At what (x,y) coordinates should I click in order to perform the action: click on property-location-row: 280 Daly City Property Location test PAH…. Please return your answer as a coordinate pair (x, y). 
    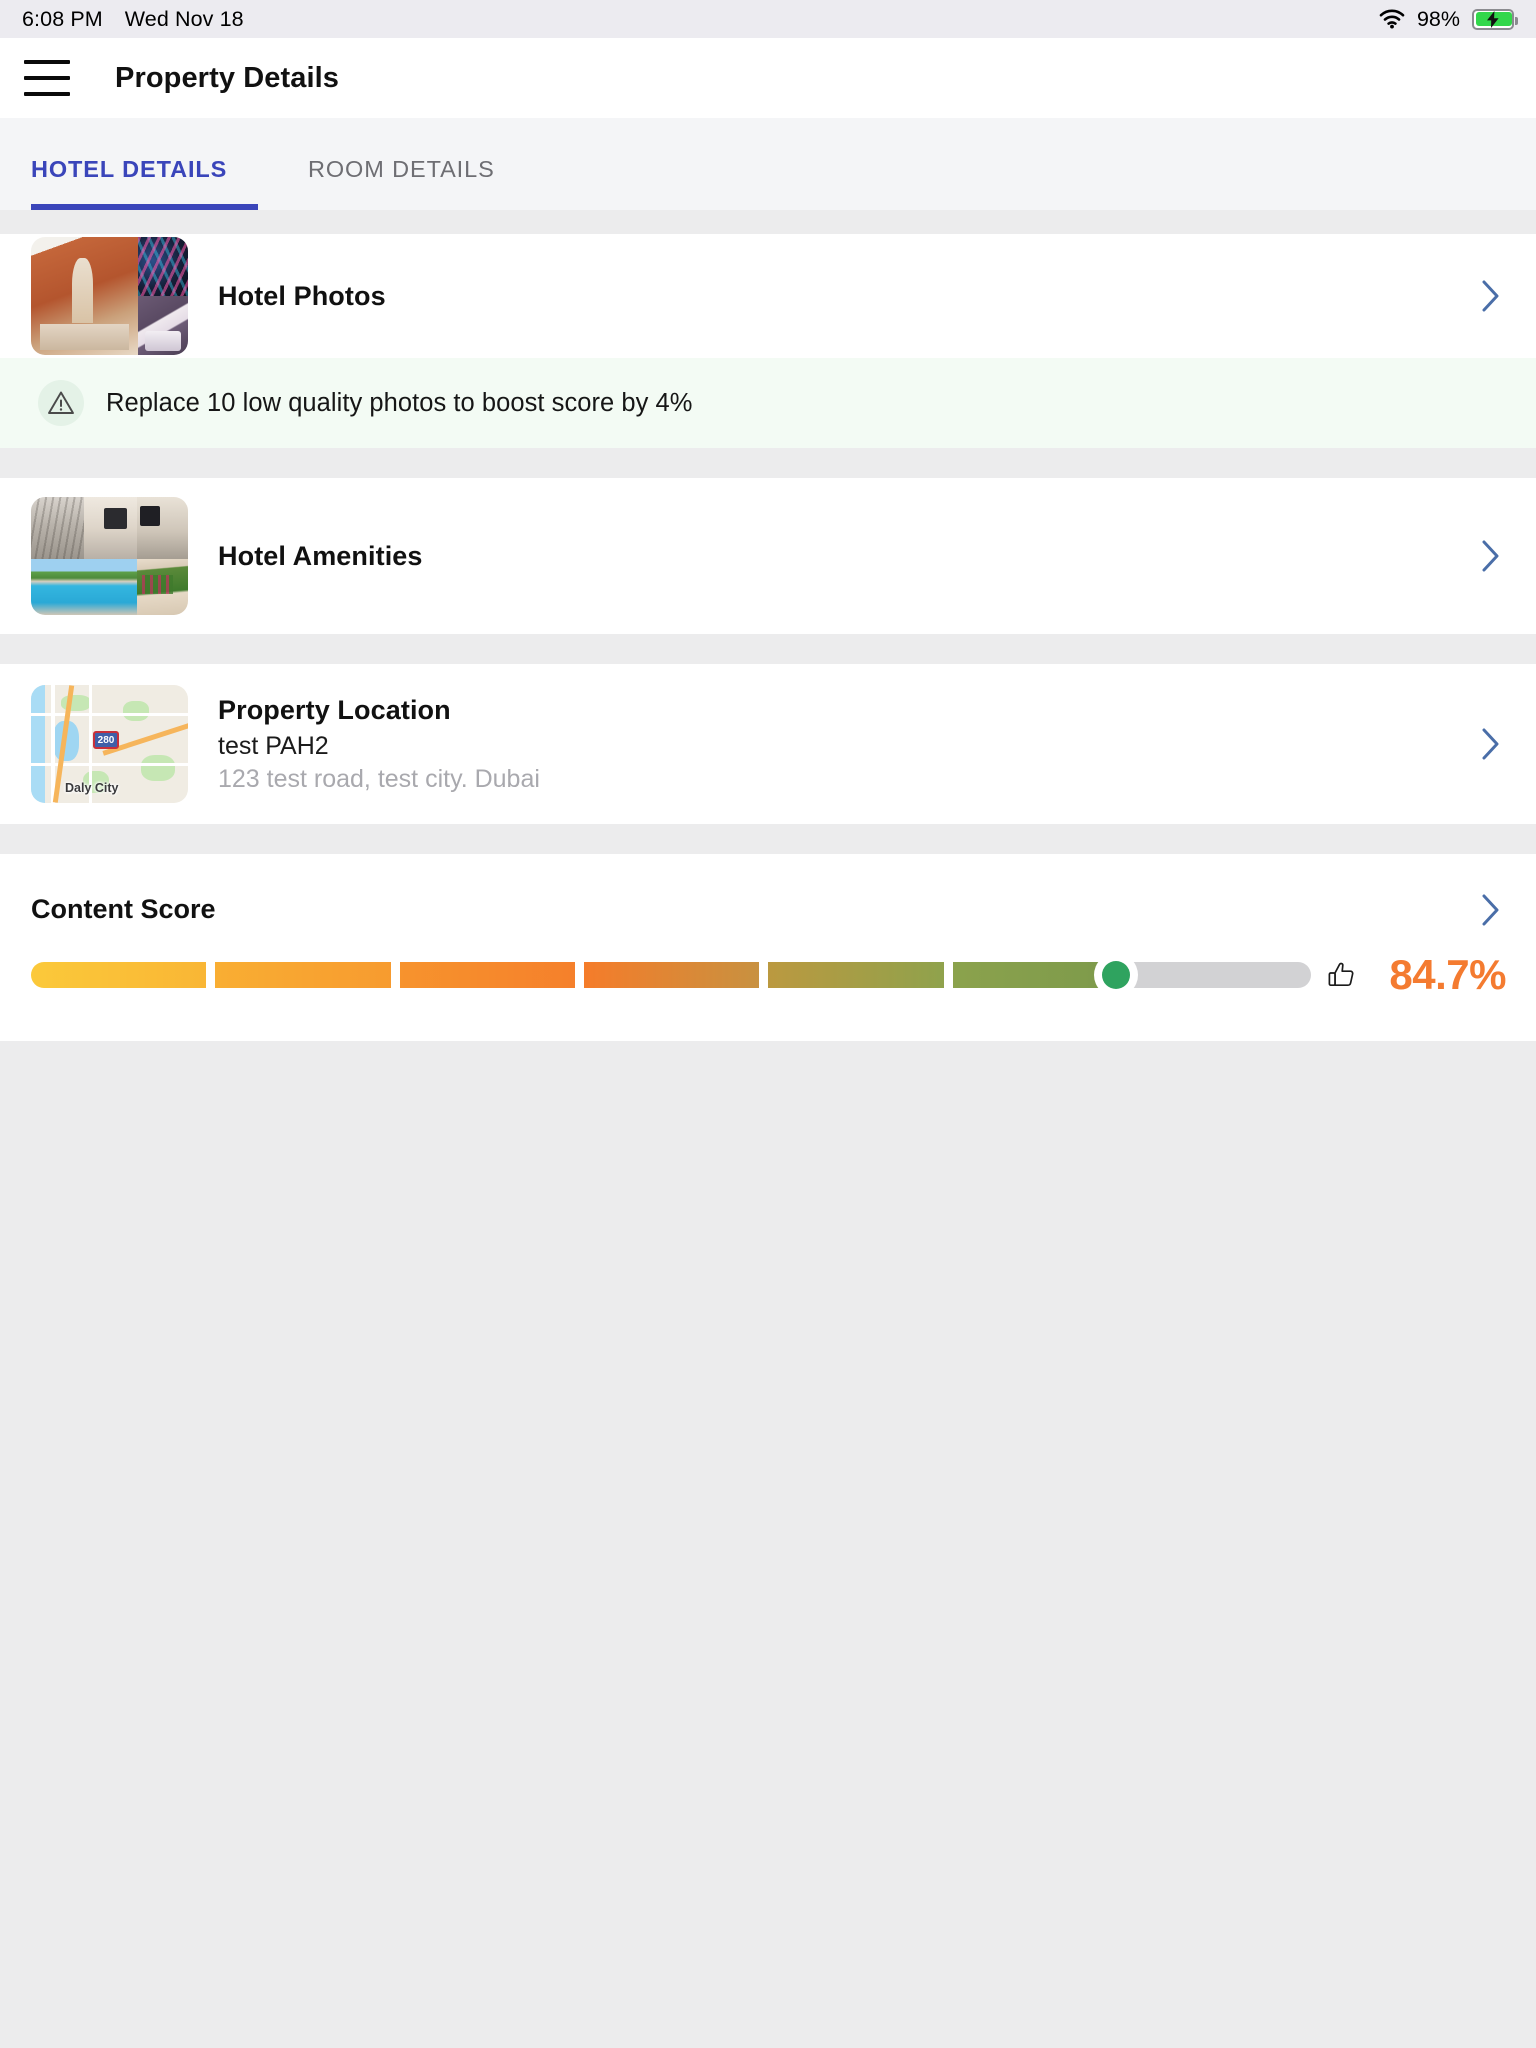
    Looking at the image, I should click on (768, 744).